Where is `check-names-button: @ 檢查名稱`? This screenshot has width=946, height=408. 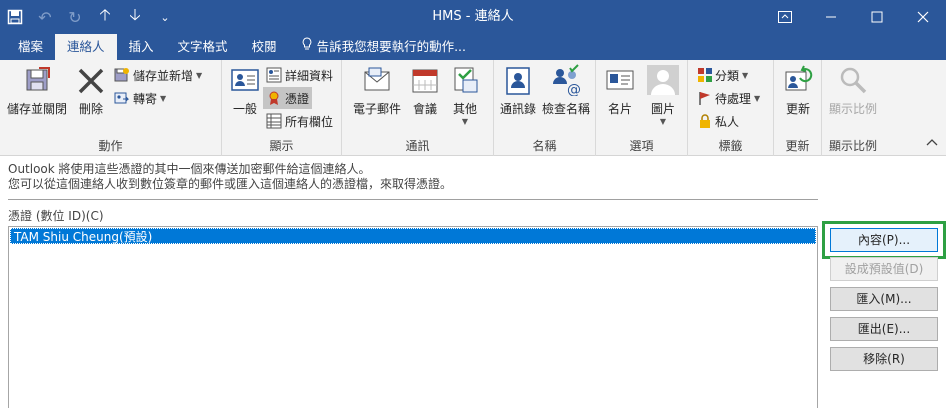
check-names-button: @ 檢查名稱 is located at coordinates (566, 90).